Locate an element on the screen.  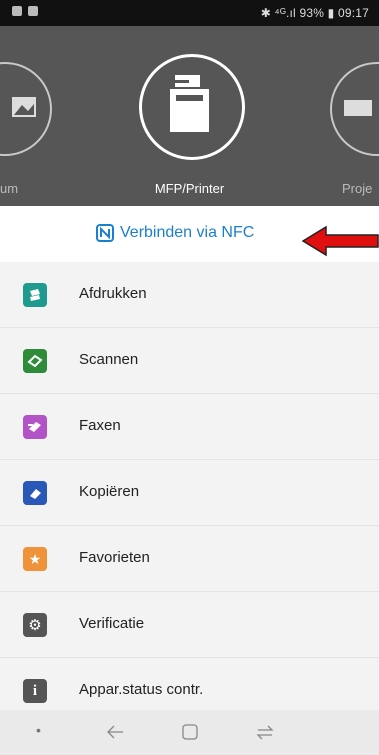
nfc-icon is located at coordinates (105, 233).